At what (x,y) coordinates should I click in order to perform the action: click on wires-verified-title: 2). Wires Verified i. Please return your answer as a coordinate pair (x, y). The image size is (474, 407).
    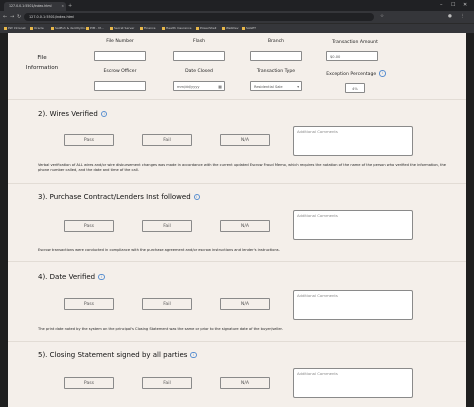
    Looking at the image, I should click on (73, 114).